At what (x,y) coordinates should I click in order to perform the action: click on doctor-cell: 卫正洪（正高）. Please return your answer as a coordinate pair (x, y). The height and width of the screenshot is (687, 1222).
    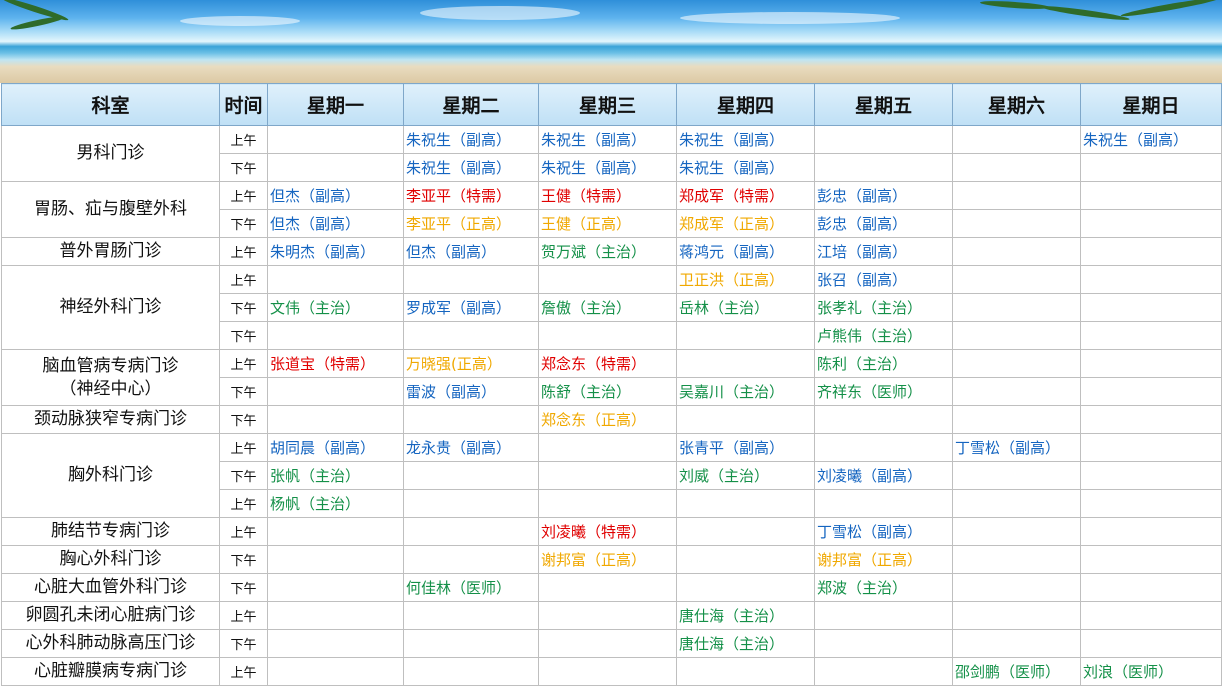
    Looking at the image, I should click on (745, 279).